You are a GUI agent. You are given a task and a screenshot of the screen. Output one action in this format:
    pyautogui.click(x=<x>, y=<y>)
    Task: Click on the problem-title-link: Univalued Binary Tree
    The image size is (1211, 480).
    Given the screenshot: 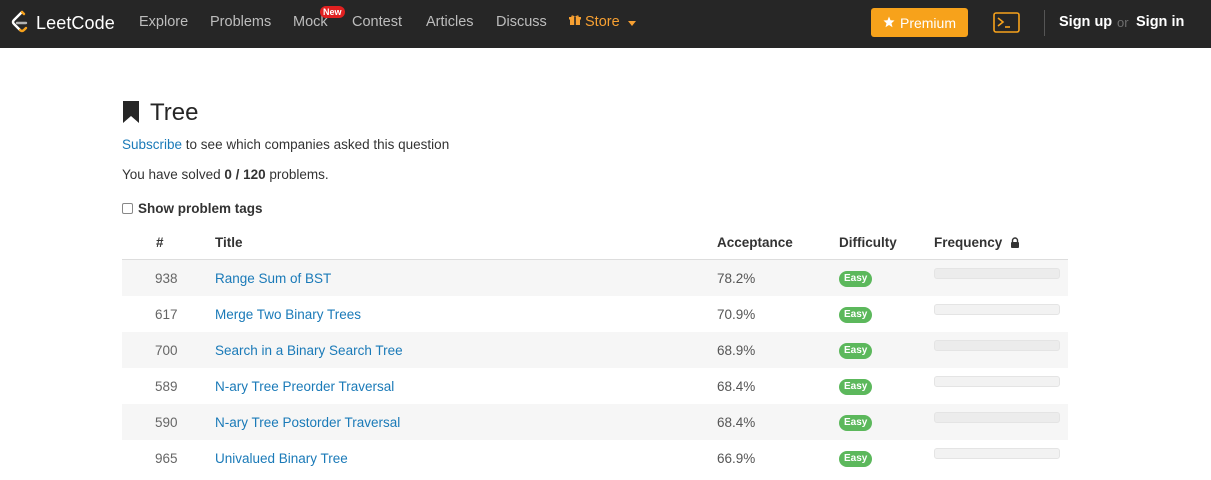 What is the action you would take?
    pyautogui.click(x=281, y=458)
    